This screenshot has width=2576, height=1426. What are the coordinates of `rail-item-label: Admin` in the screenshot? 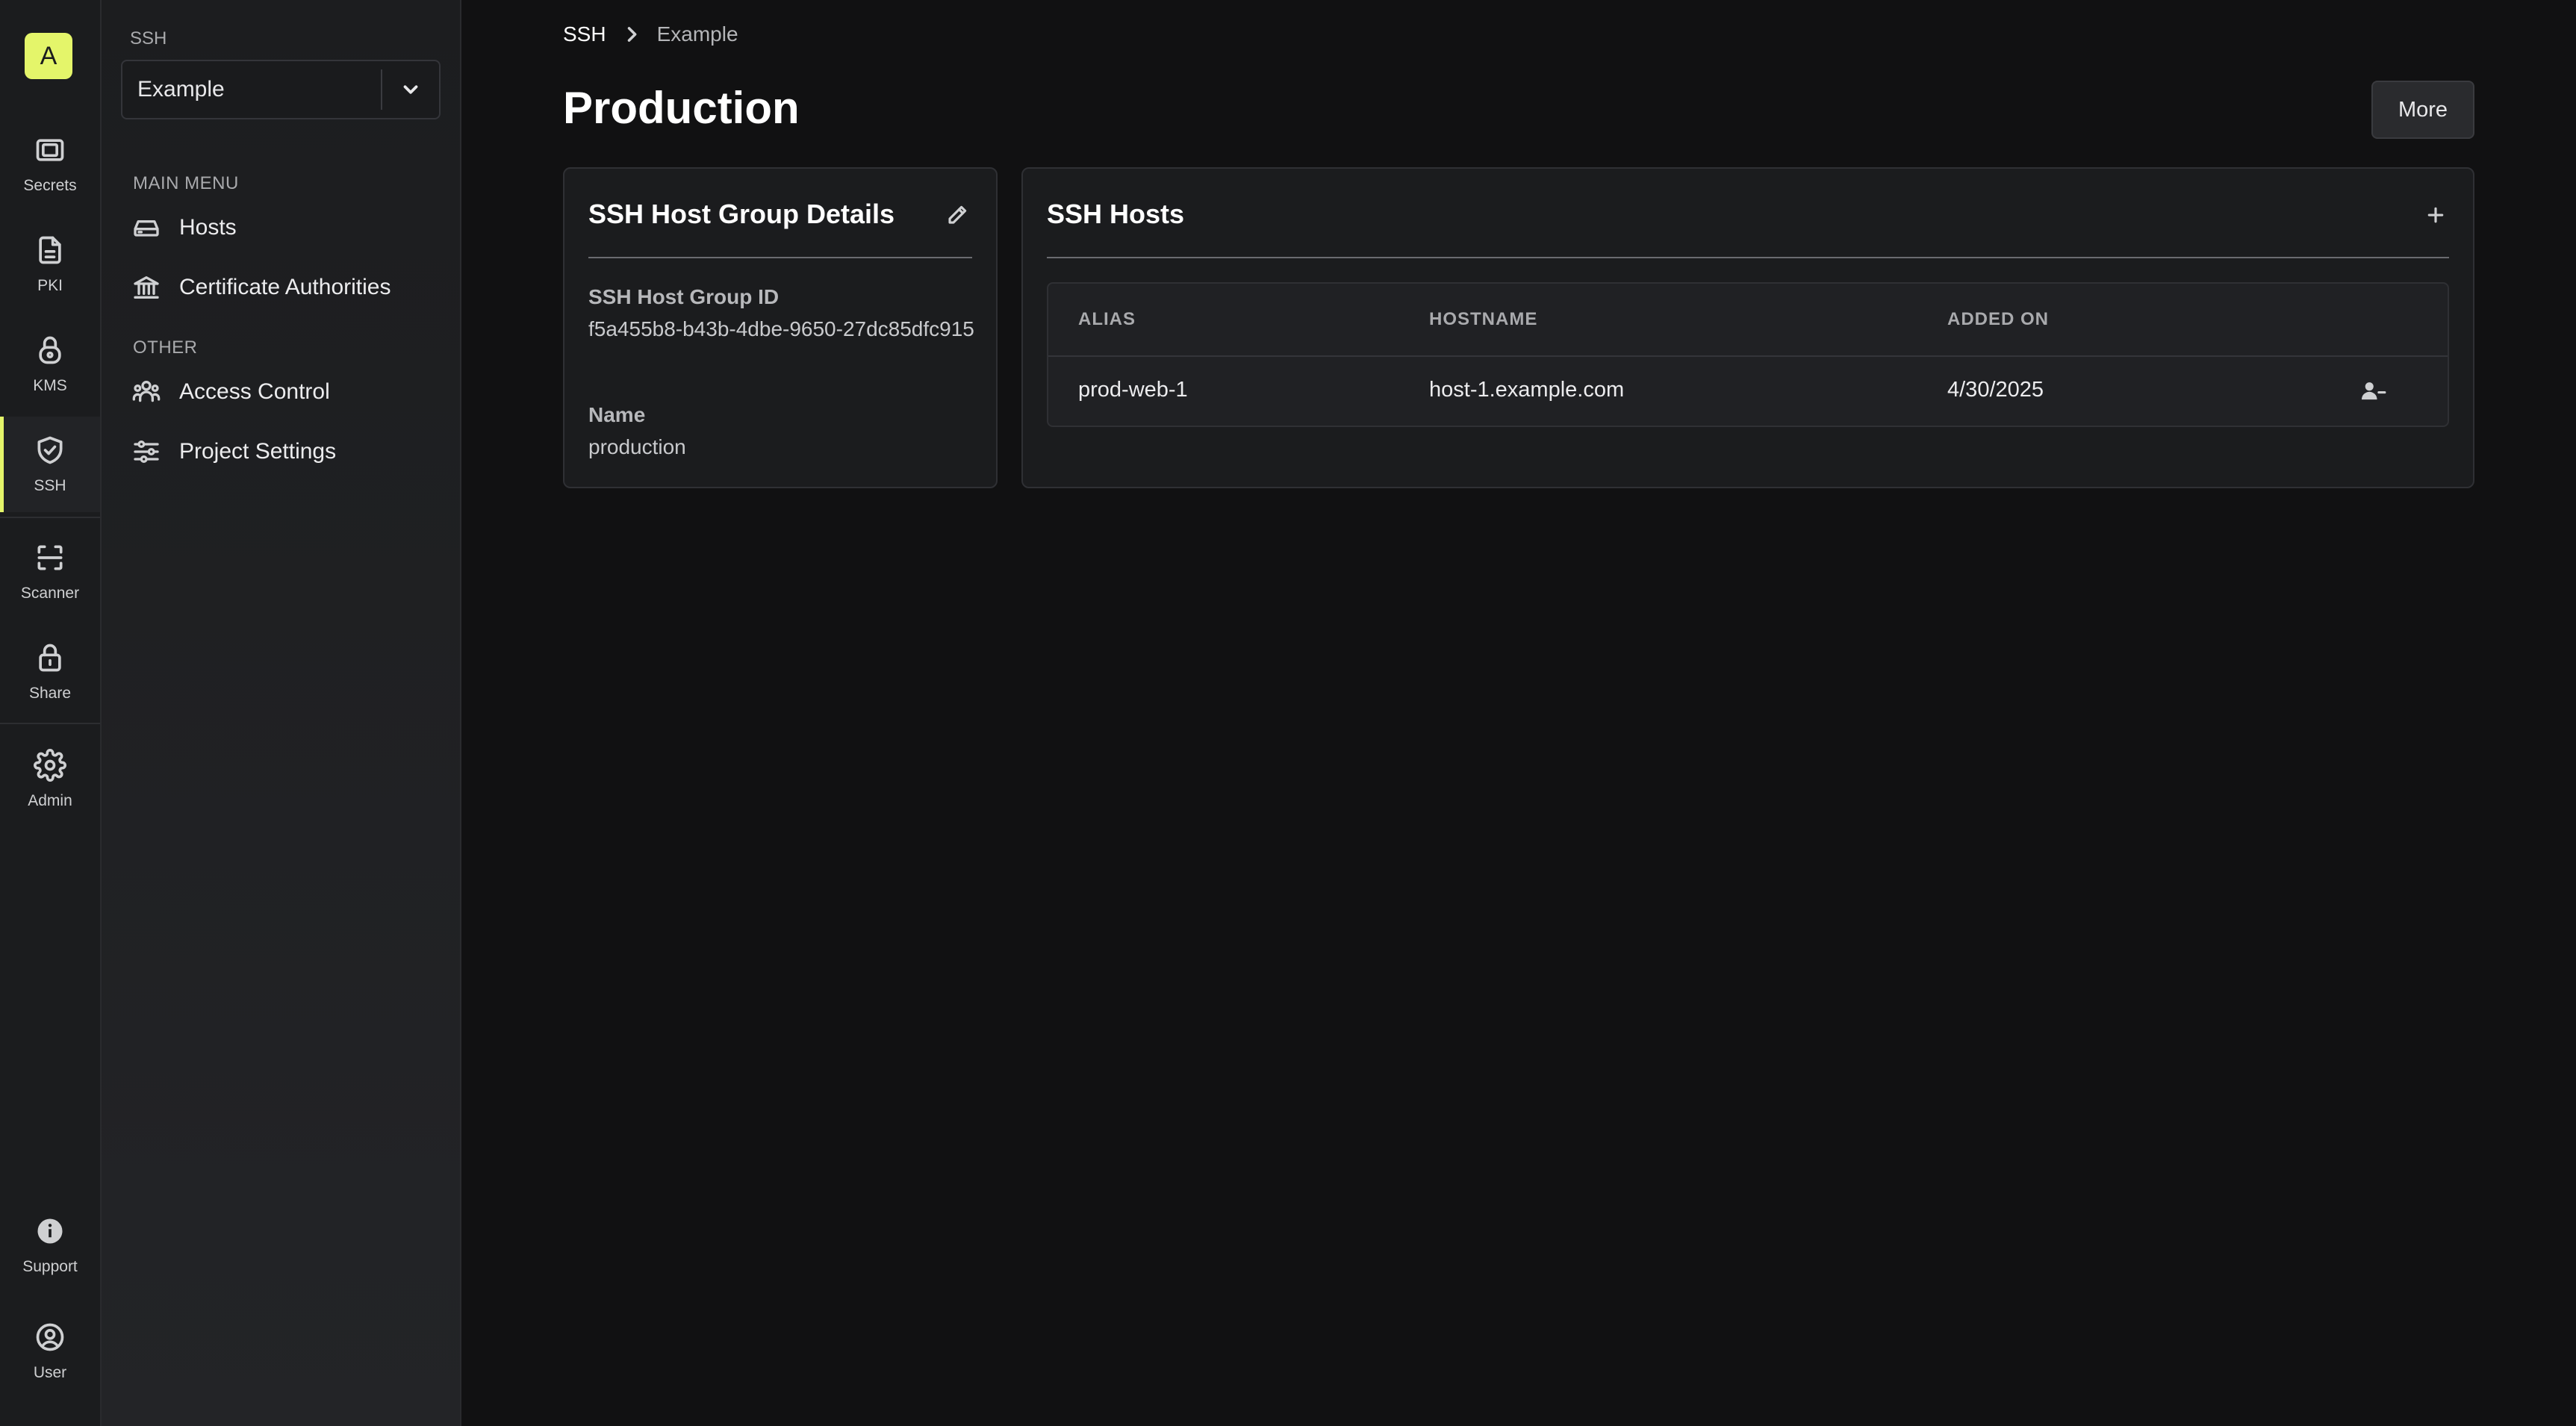 It's located at (50, 801).